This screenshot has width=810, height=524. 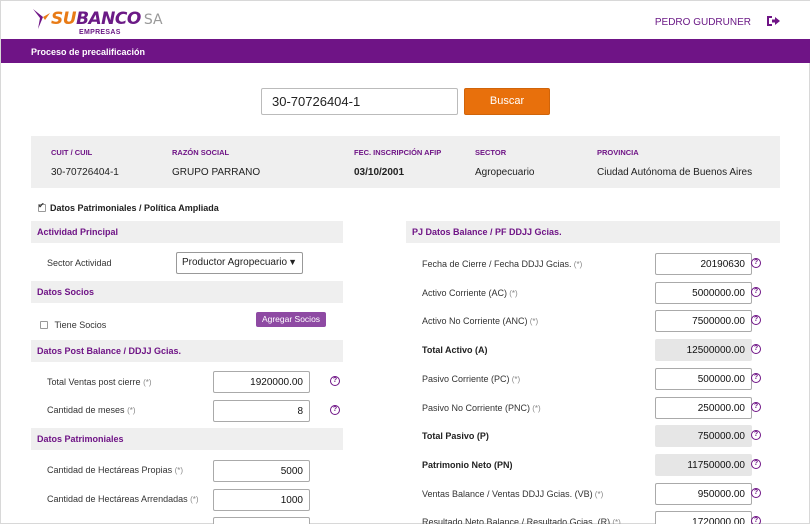 What do you see at coordinates (379, 172) in the screenshot?
I see `fecha-inscripcion-value: 03/10/2001` at bounding box center [379, 172].